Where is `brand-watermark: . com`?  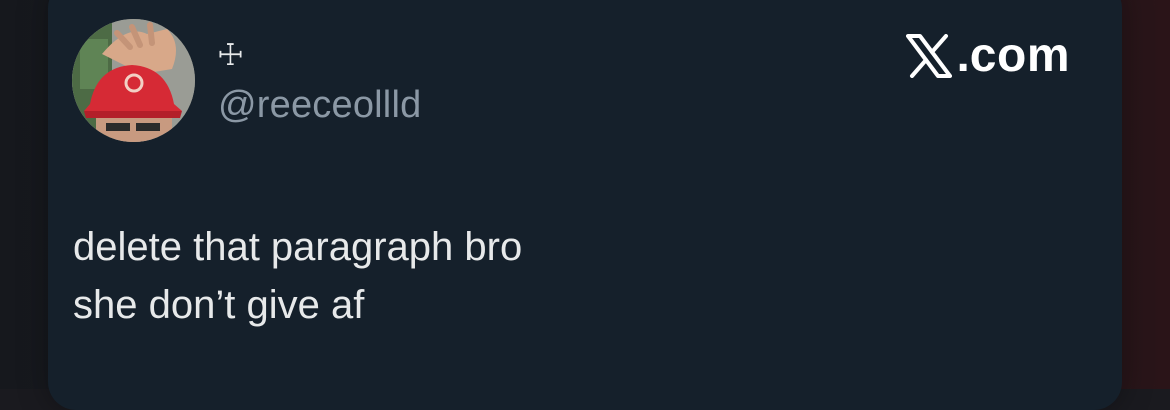
brand-watermark: . com is located at coordinates (988, 56).